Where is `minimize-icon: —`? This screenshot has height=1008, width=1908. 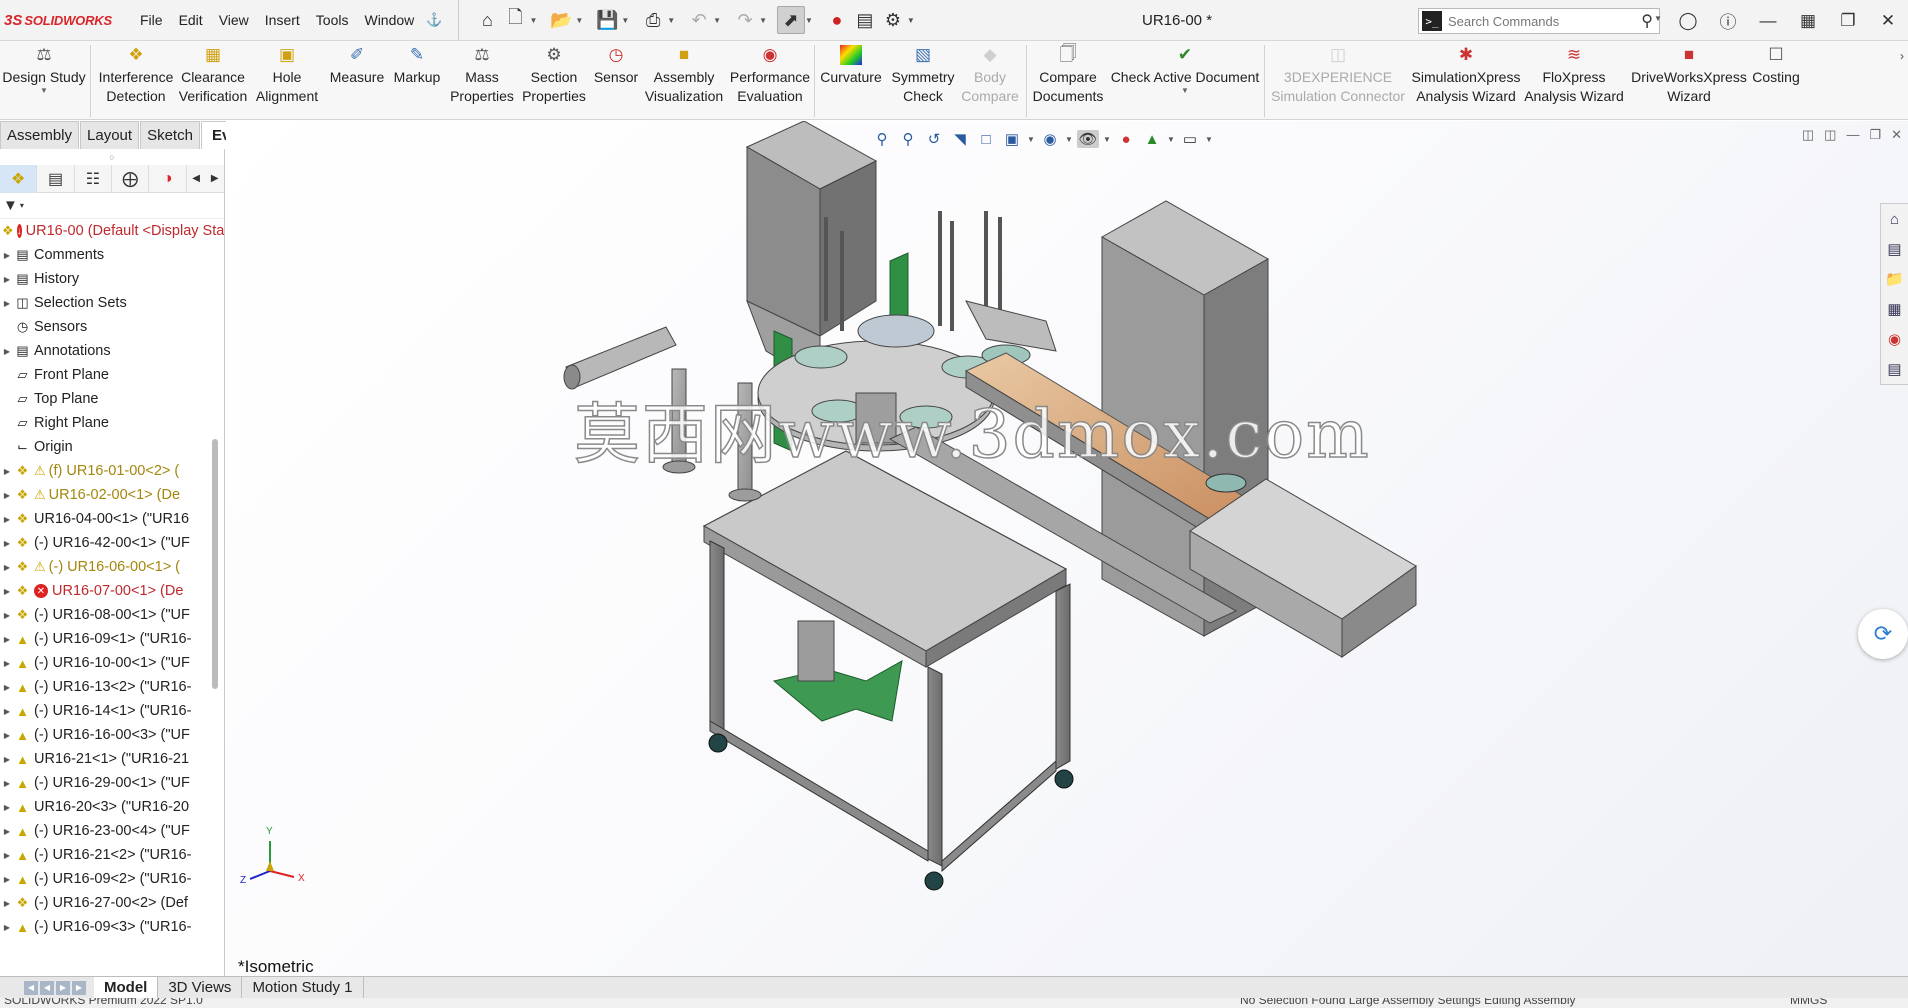
minimize-icon: — is located at coordinates (1768, 21).